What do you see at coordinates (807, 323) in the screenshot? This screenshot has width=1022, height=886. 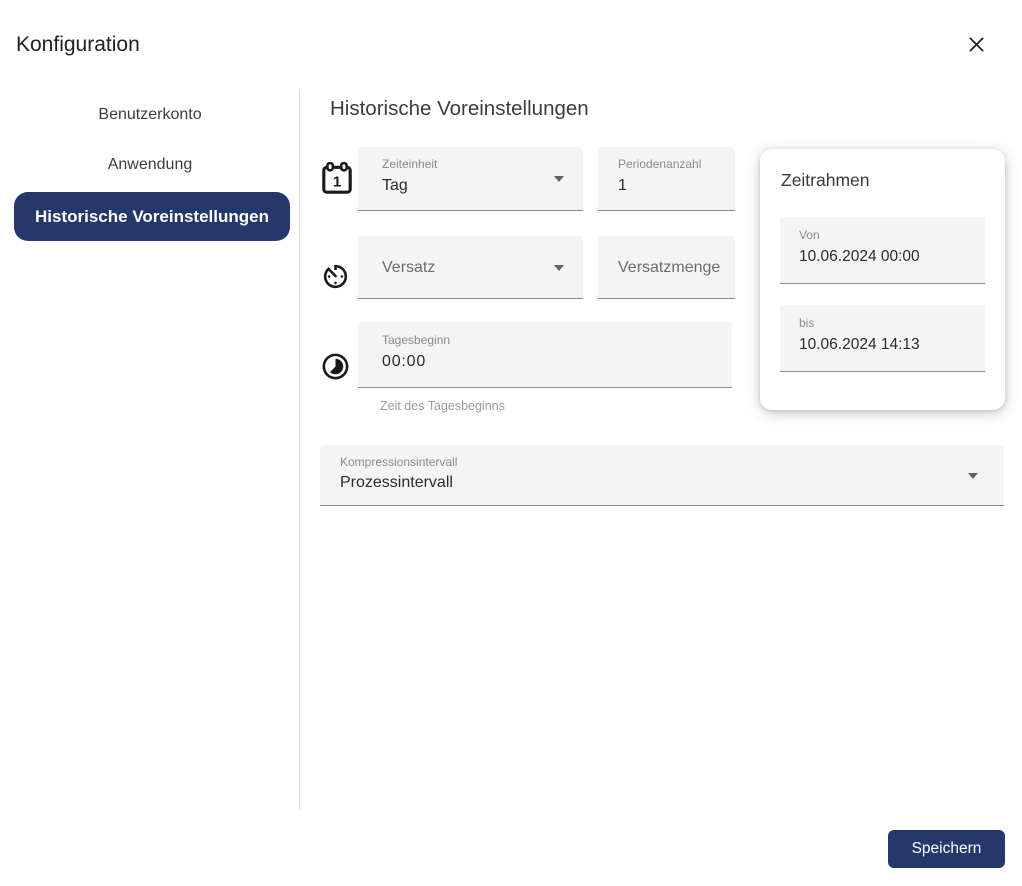 I see `bis-label: bis` at bounding box center [807, 323].